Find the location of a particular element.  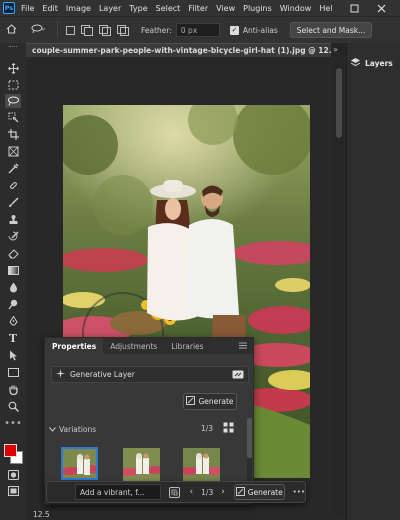

zoom-readout: 12.5 is located at coordinates (41, 514).